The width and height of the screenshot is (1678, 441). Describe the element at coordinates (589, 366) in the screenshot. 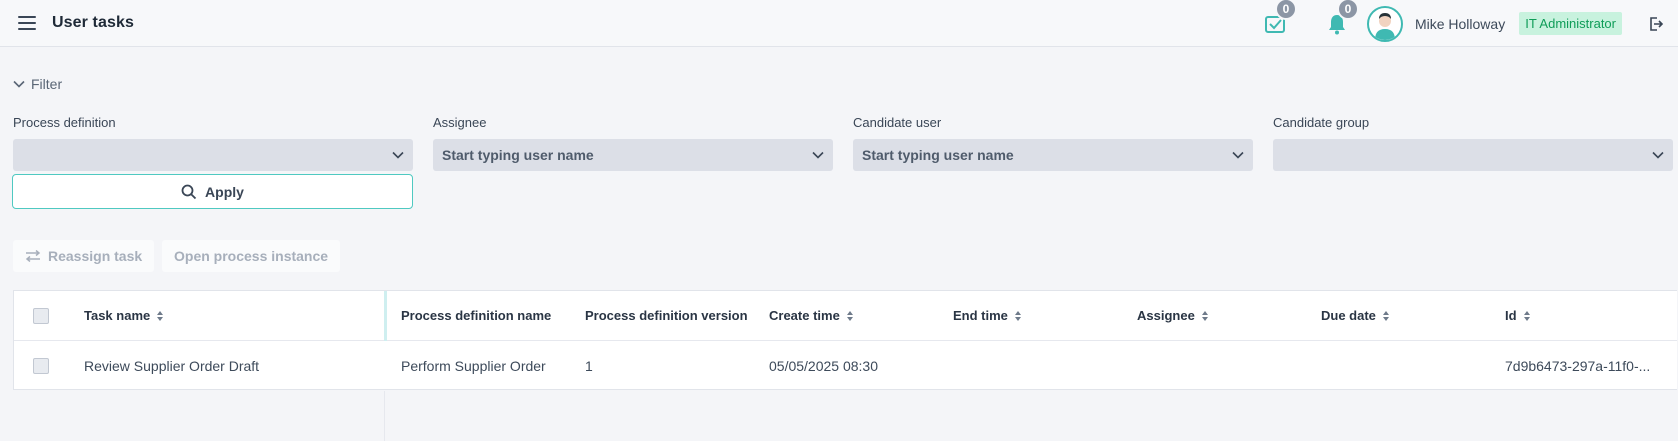

I see `cell-process-definition-version: 1` at that location.